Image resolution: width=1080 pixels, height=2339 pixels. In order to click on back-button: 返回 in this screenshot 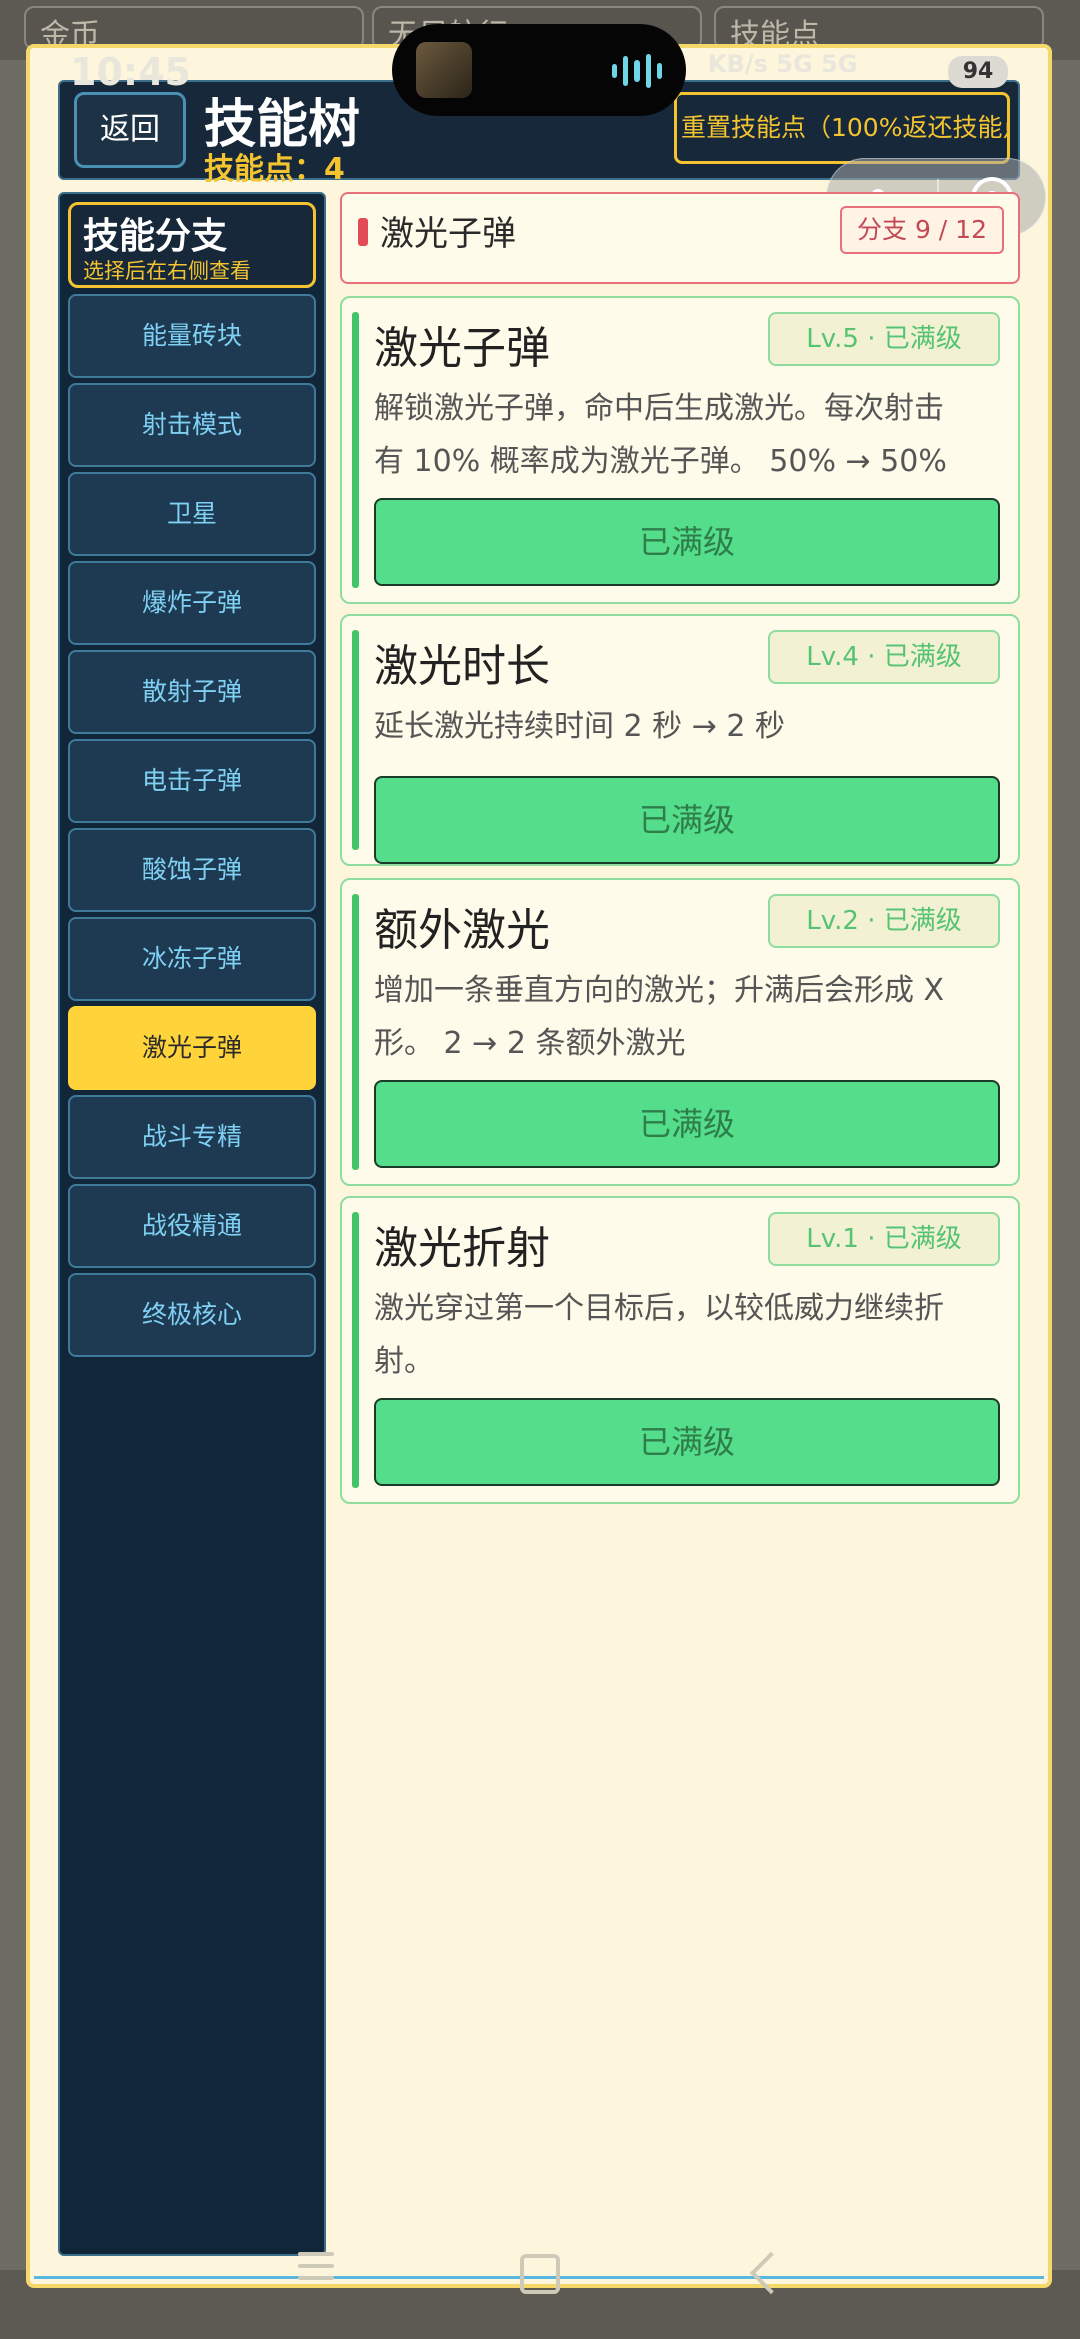, I will do `click(130, 130)`.